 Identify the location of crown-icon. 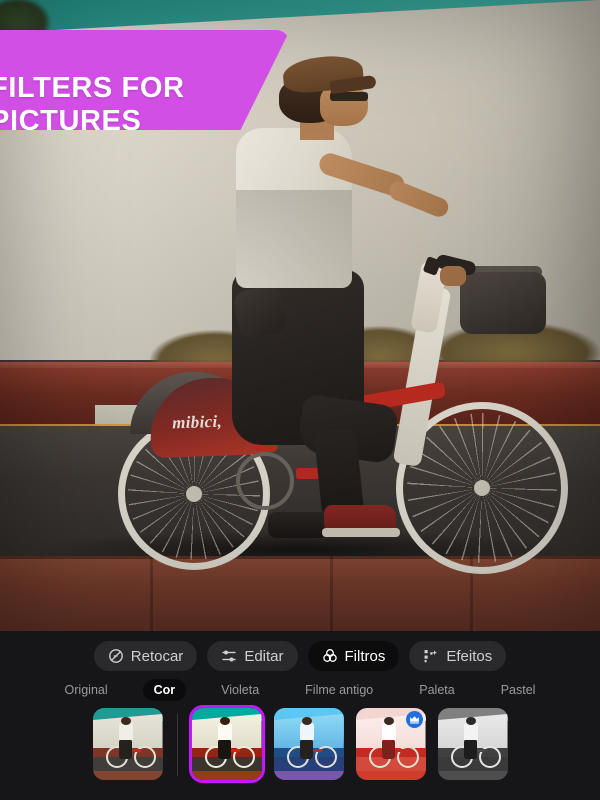
(414, 719).